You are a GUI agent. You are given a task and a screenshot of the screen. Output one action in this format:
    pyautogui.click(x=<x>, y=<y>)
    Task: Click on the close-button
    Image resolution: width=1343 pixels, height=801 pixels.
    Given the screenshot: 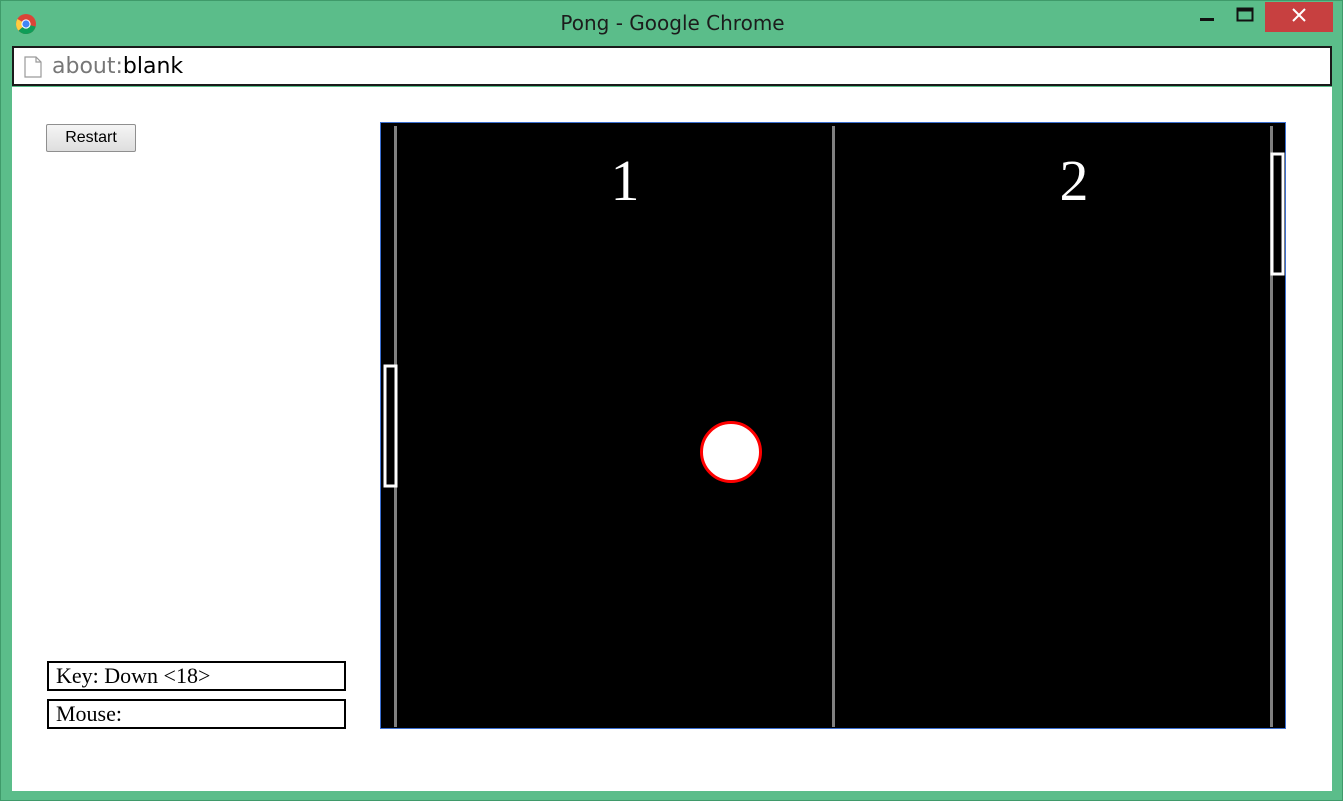 What is the action you would take?
    pyautogui.click(x=1299, y=17)
    